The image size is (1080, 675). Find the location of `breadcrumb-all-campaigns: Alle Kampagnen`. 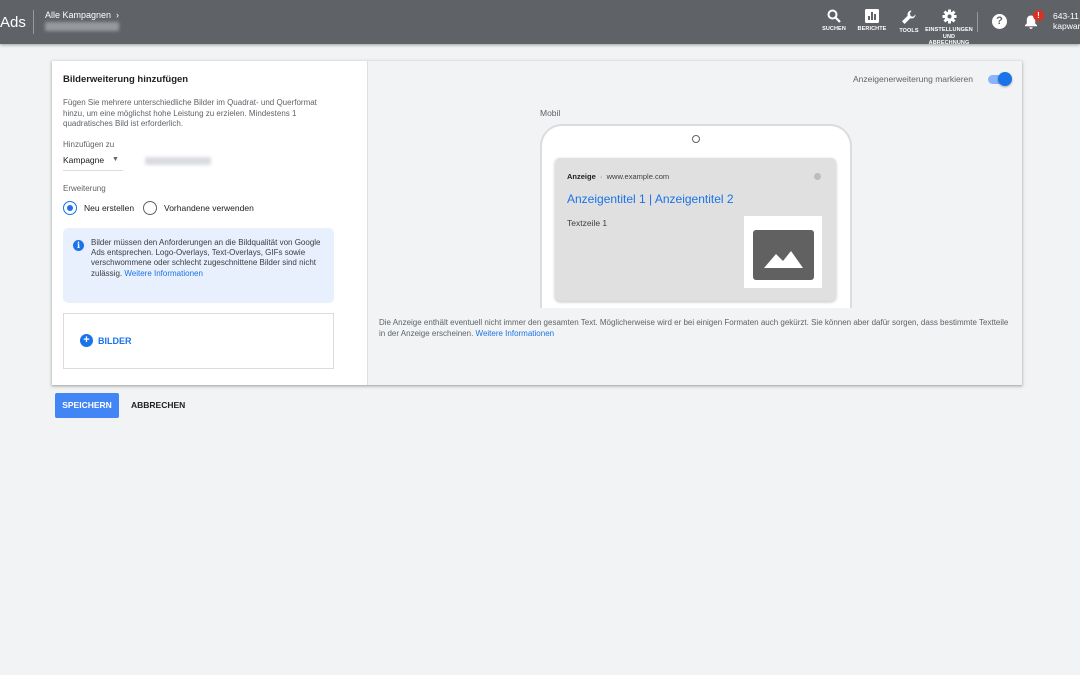

breadcrumb-all-campaigns: Alle Kampagnen is located at coordinates (78, 15).